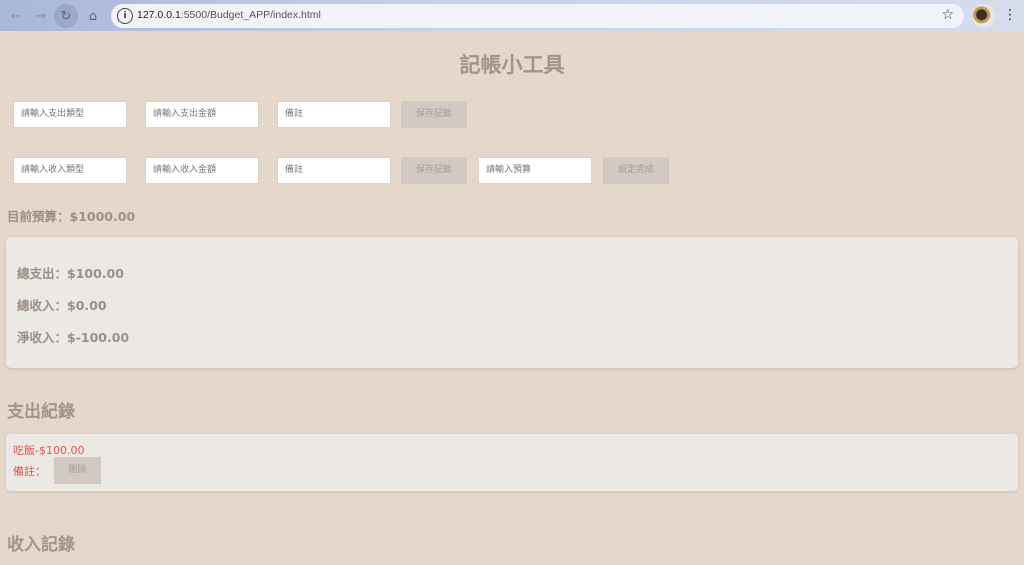  What do you see at coordinates (41, 545) in the screenshot?
I see `income-records-heading: 收入記錄` at bounding box center [41, 545].